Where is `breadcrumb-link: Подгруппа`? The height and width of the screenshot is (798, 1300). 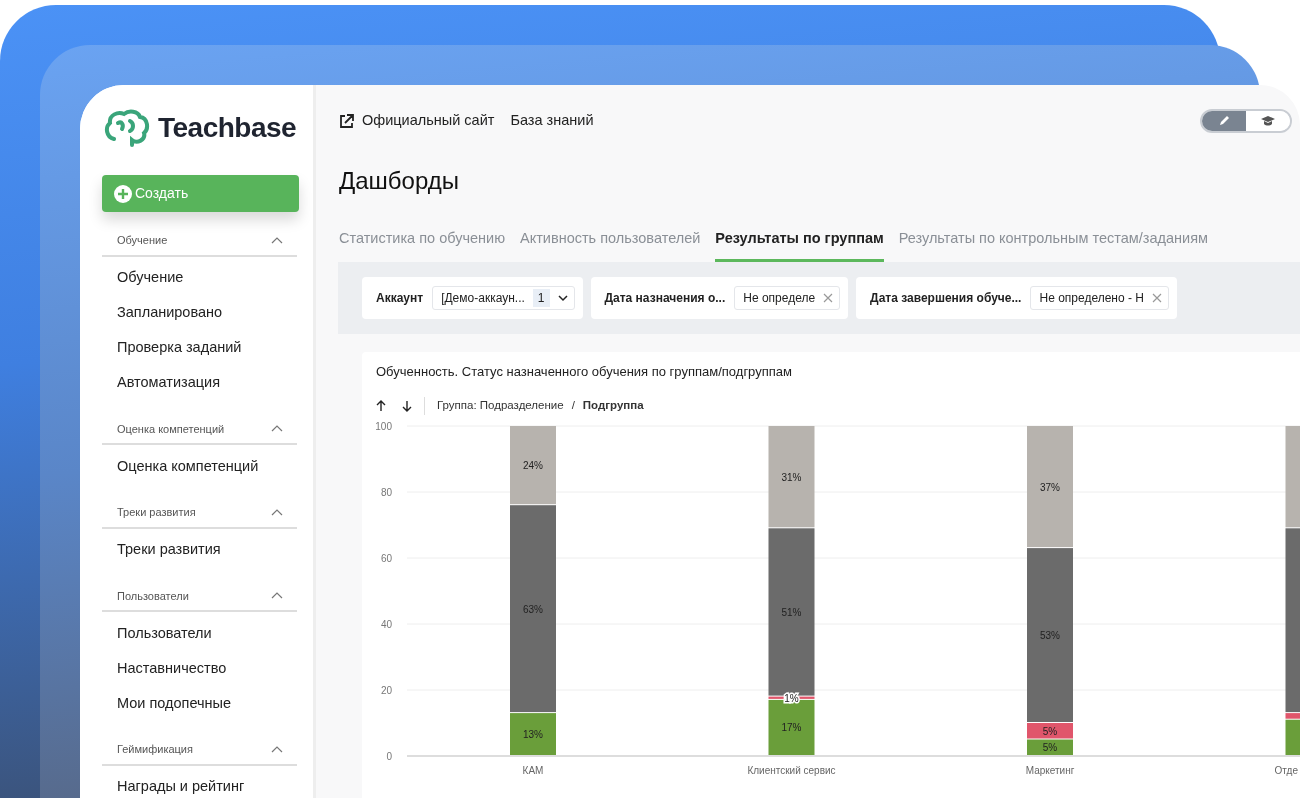 breadcrumb-link: Подгруппа is located at coordinates (613, 406).